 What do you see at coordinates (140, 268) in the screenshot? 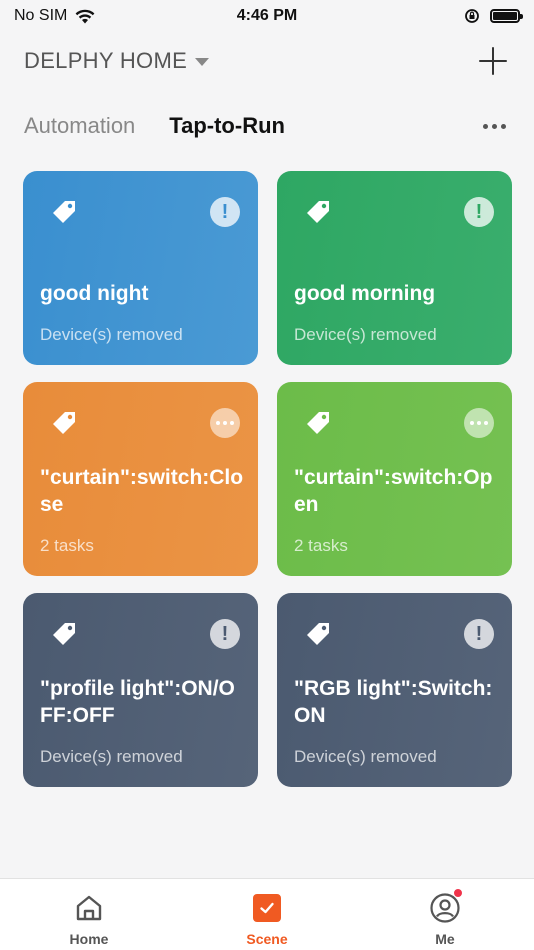
I see `scene-card: ! good night Device(s) removed` at bounding box center [140, 268].